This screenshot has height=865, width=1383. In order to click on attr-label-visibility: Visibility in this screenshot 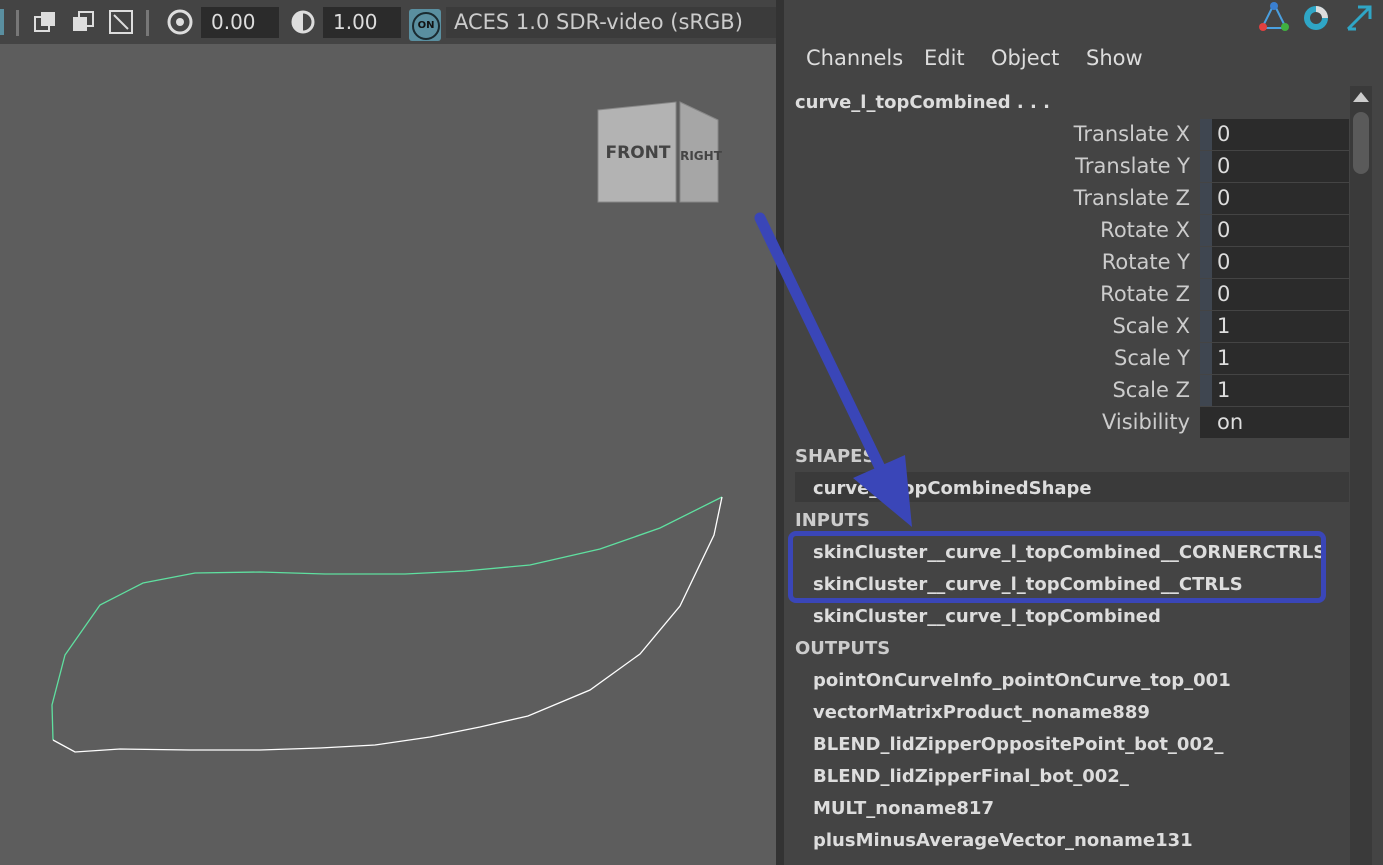, I will do `click(1090, 422)`.